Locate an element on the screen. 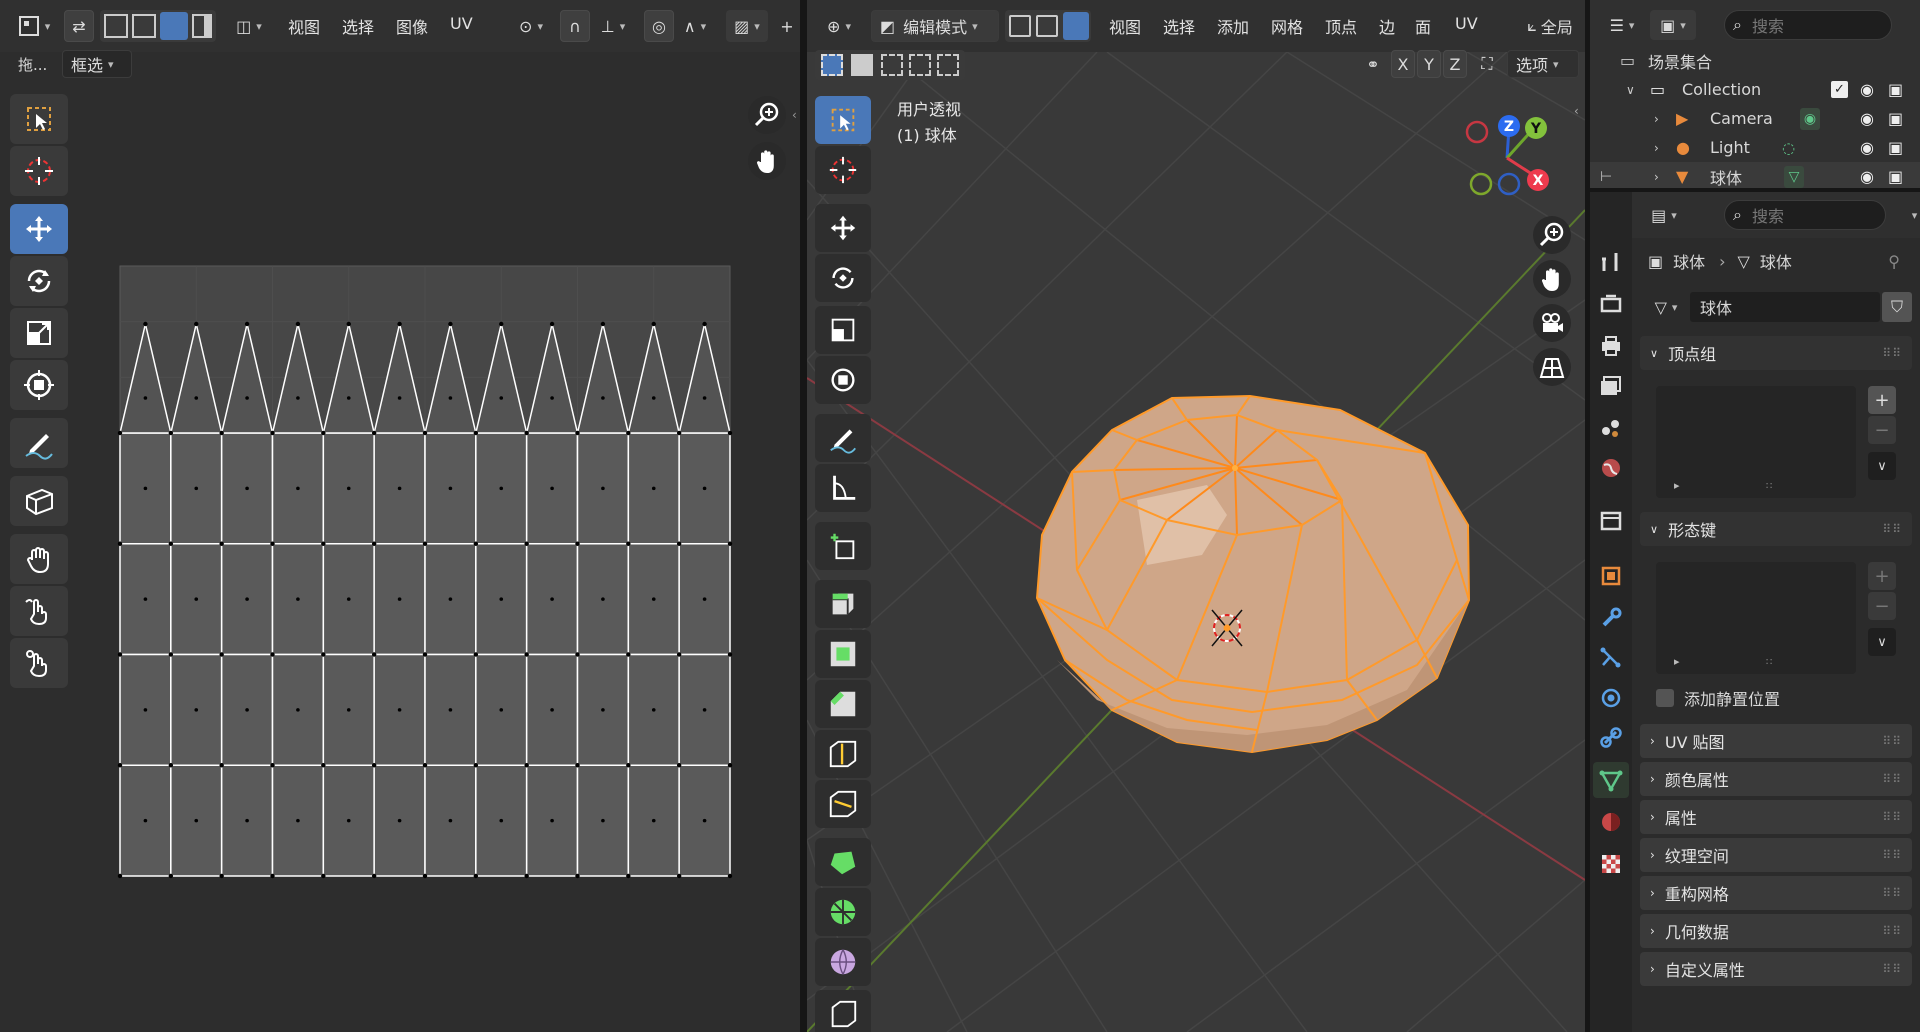 This screenshot has width=1920, height=1032. vp-menu-edge: 边 is located at coordinates (1387, 26).